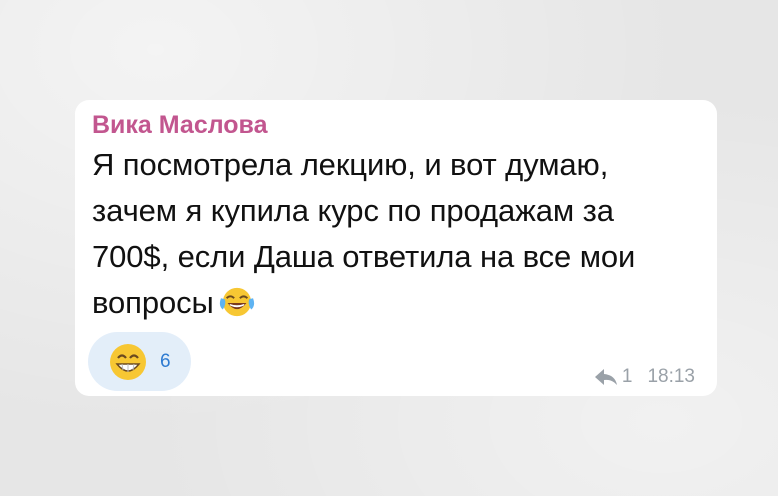  What do you see at coordinates (236, 302) in the screenshot?
I see `face-with-tears-of-joy-icon` at bounding box center [236, 302].